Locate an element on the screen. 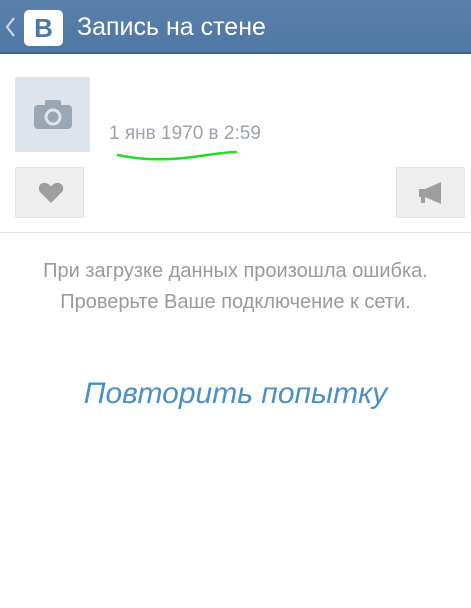  camera-icon is located at coordinates (53, 114).